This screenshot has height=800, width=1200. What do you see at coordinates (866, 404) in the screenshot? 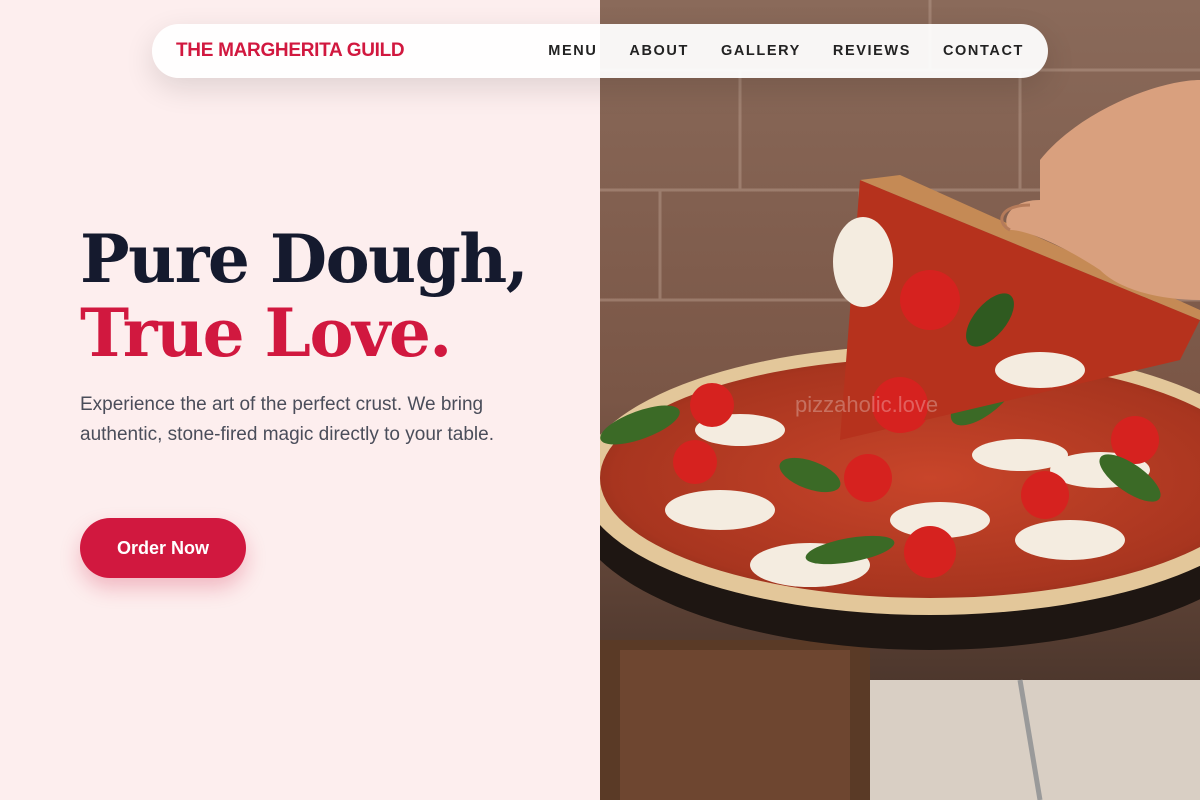
I see `image-watermark: pizzaholic.love` at bounding box center [866, 404].